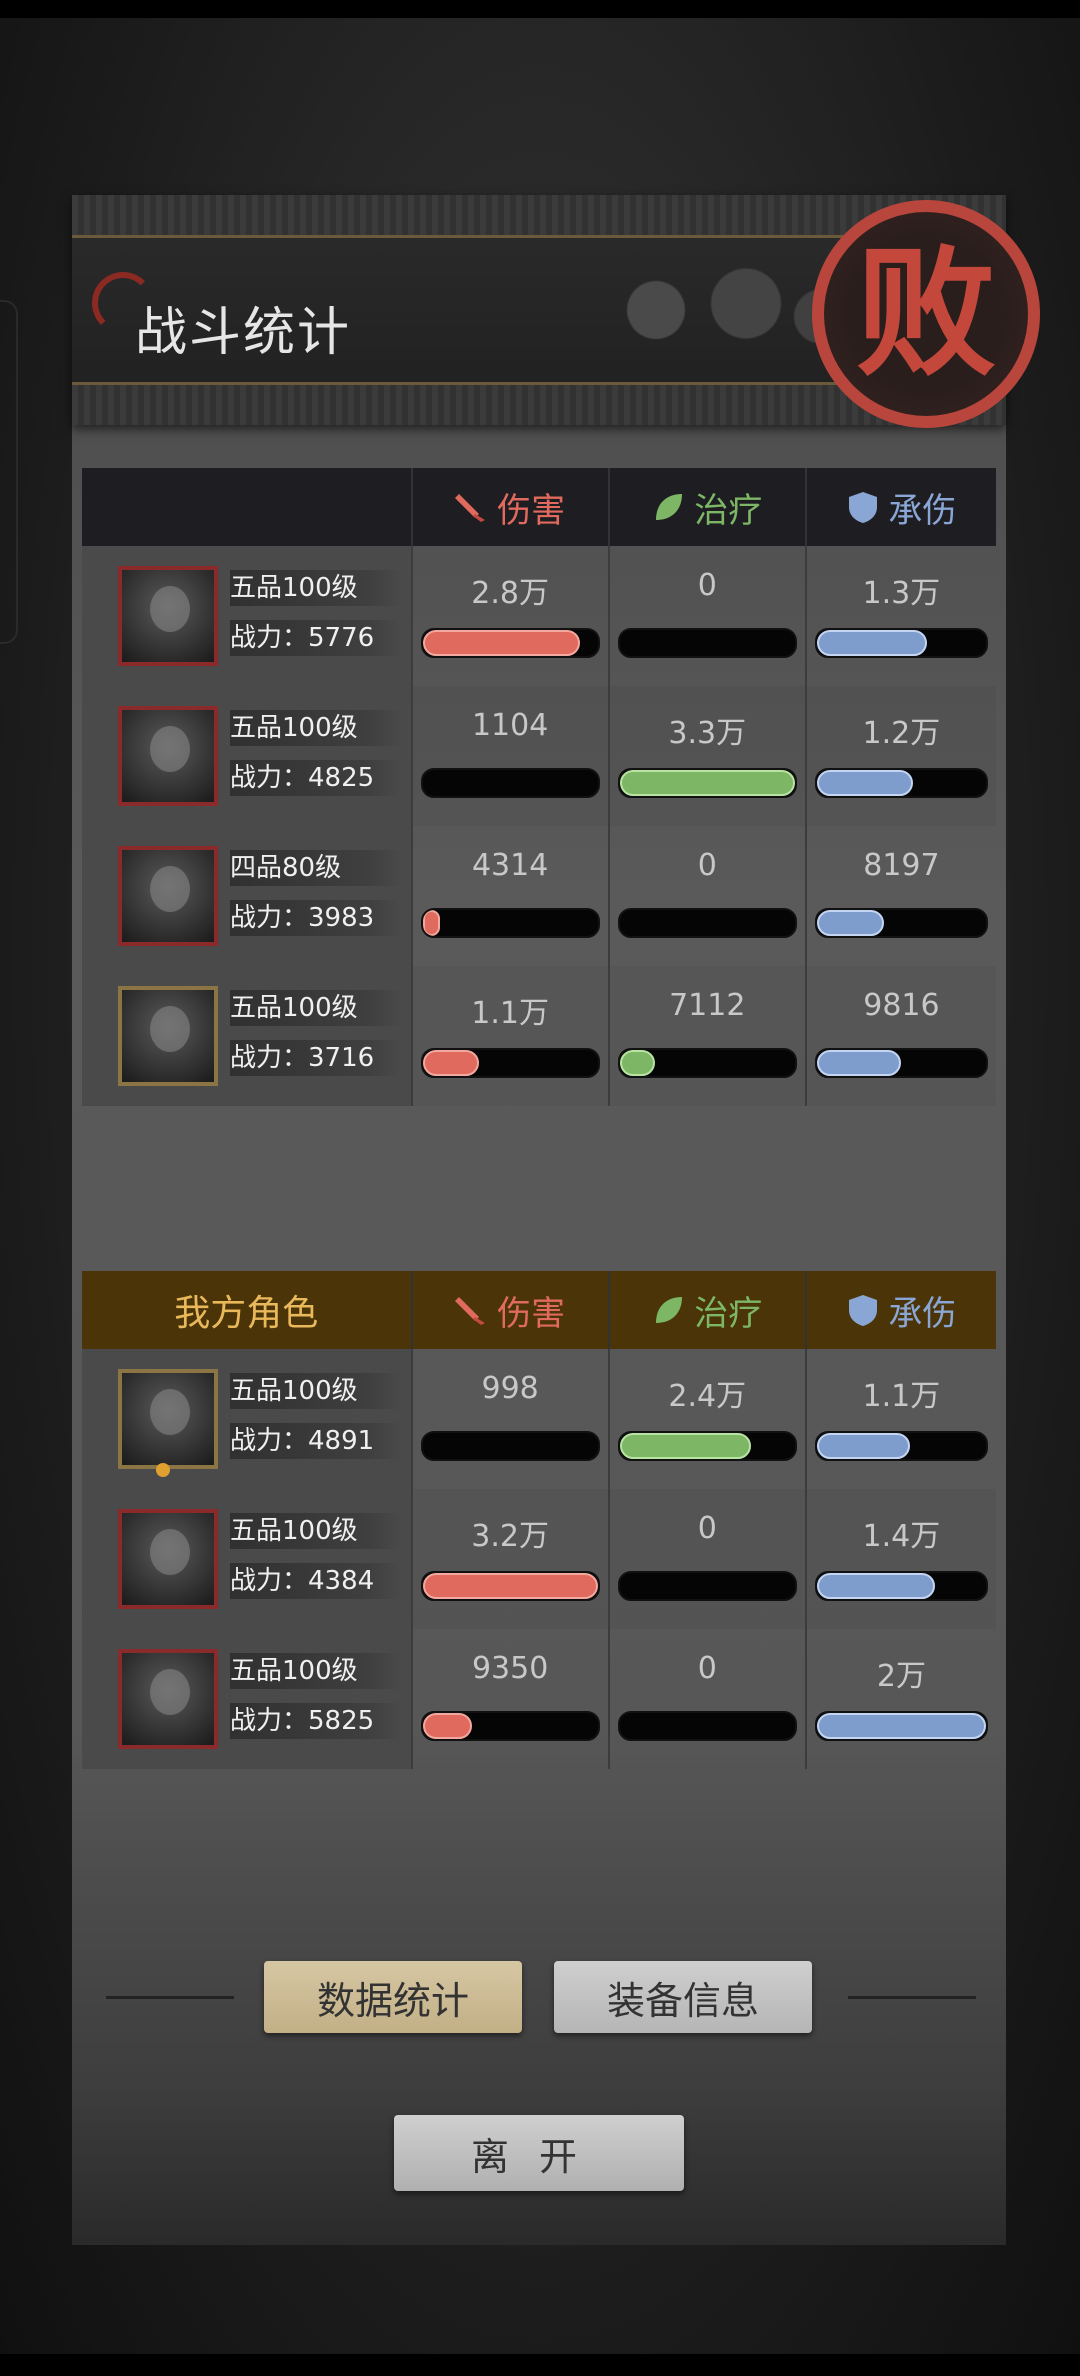 The image size is (1080, 2376). Describe the element at coordinates (922, 510) in the screenshot. I see `header-tank-label: 承伤` at that location.